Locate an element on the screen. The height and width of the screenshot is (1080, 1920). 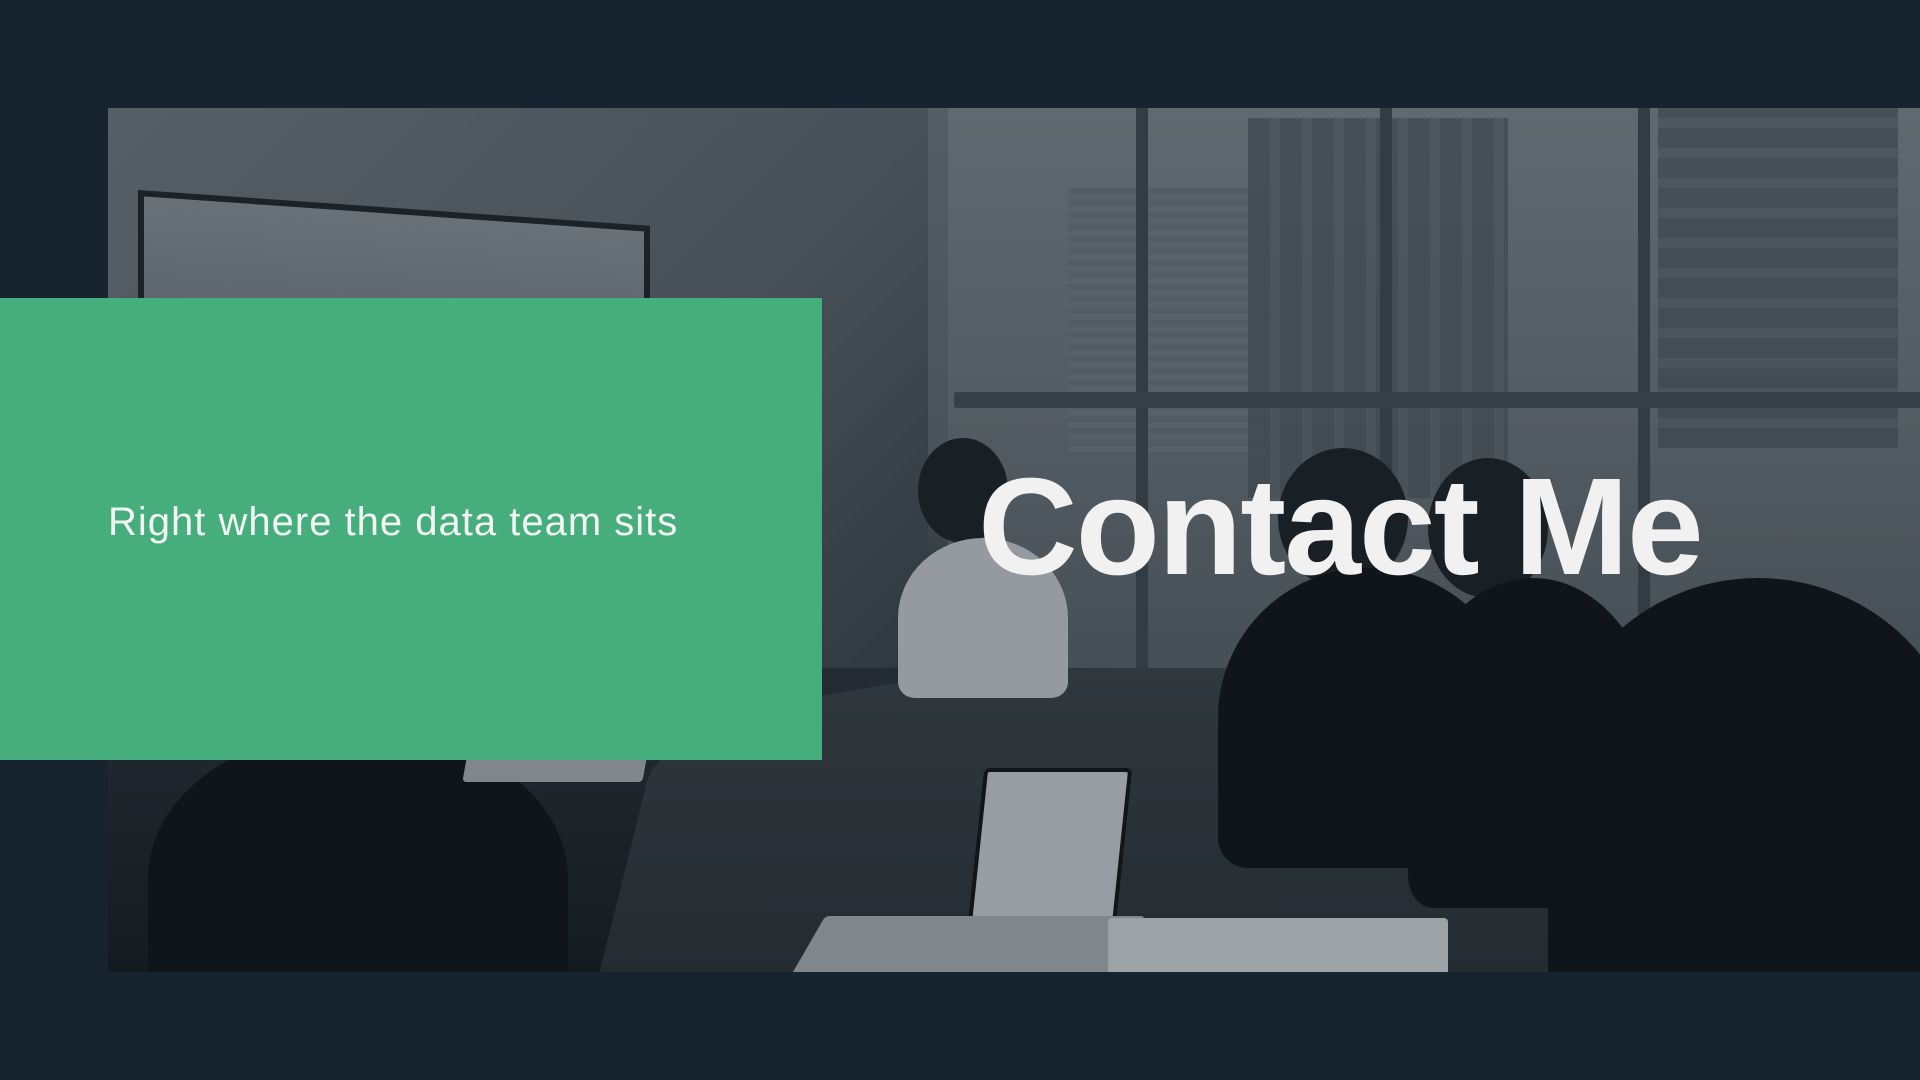
page-title: Contact Me is located at coordinates (1341, 527).